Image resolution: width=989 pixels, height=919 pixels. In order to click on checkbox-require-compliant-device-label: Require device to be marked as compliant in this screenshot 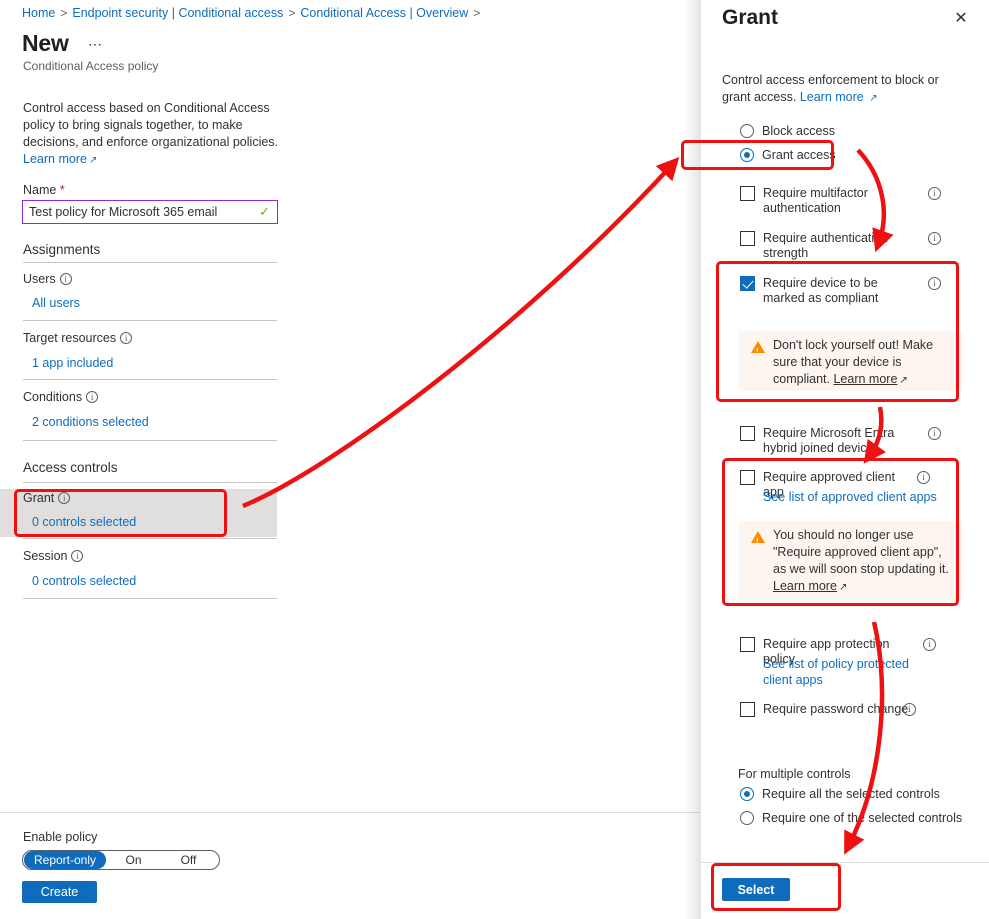, I will do `click(839, 291)`.